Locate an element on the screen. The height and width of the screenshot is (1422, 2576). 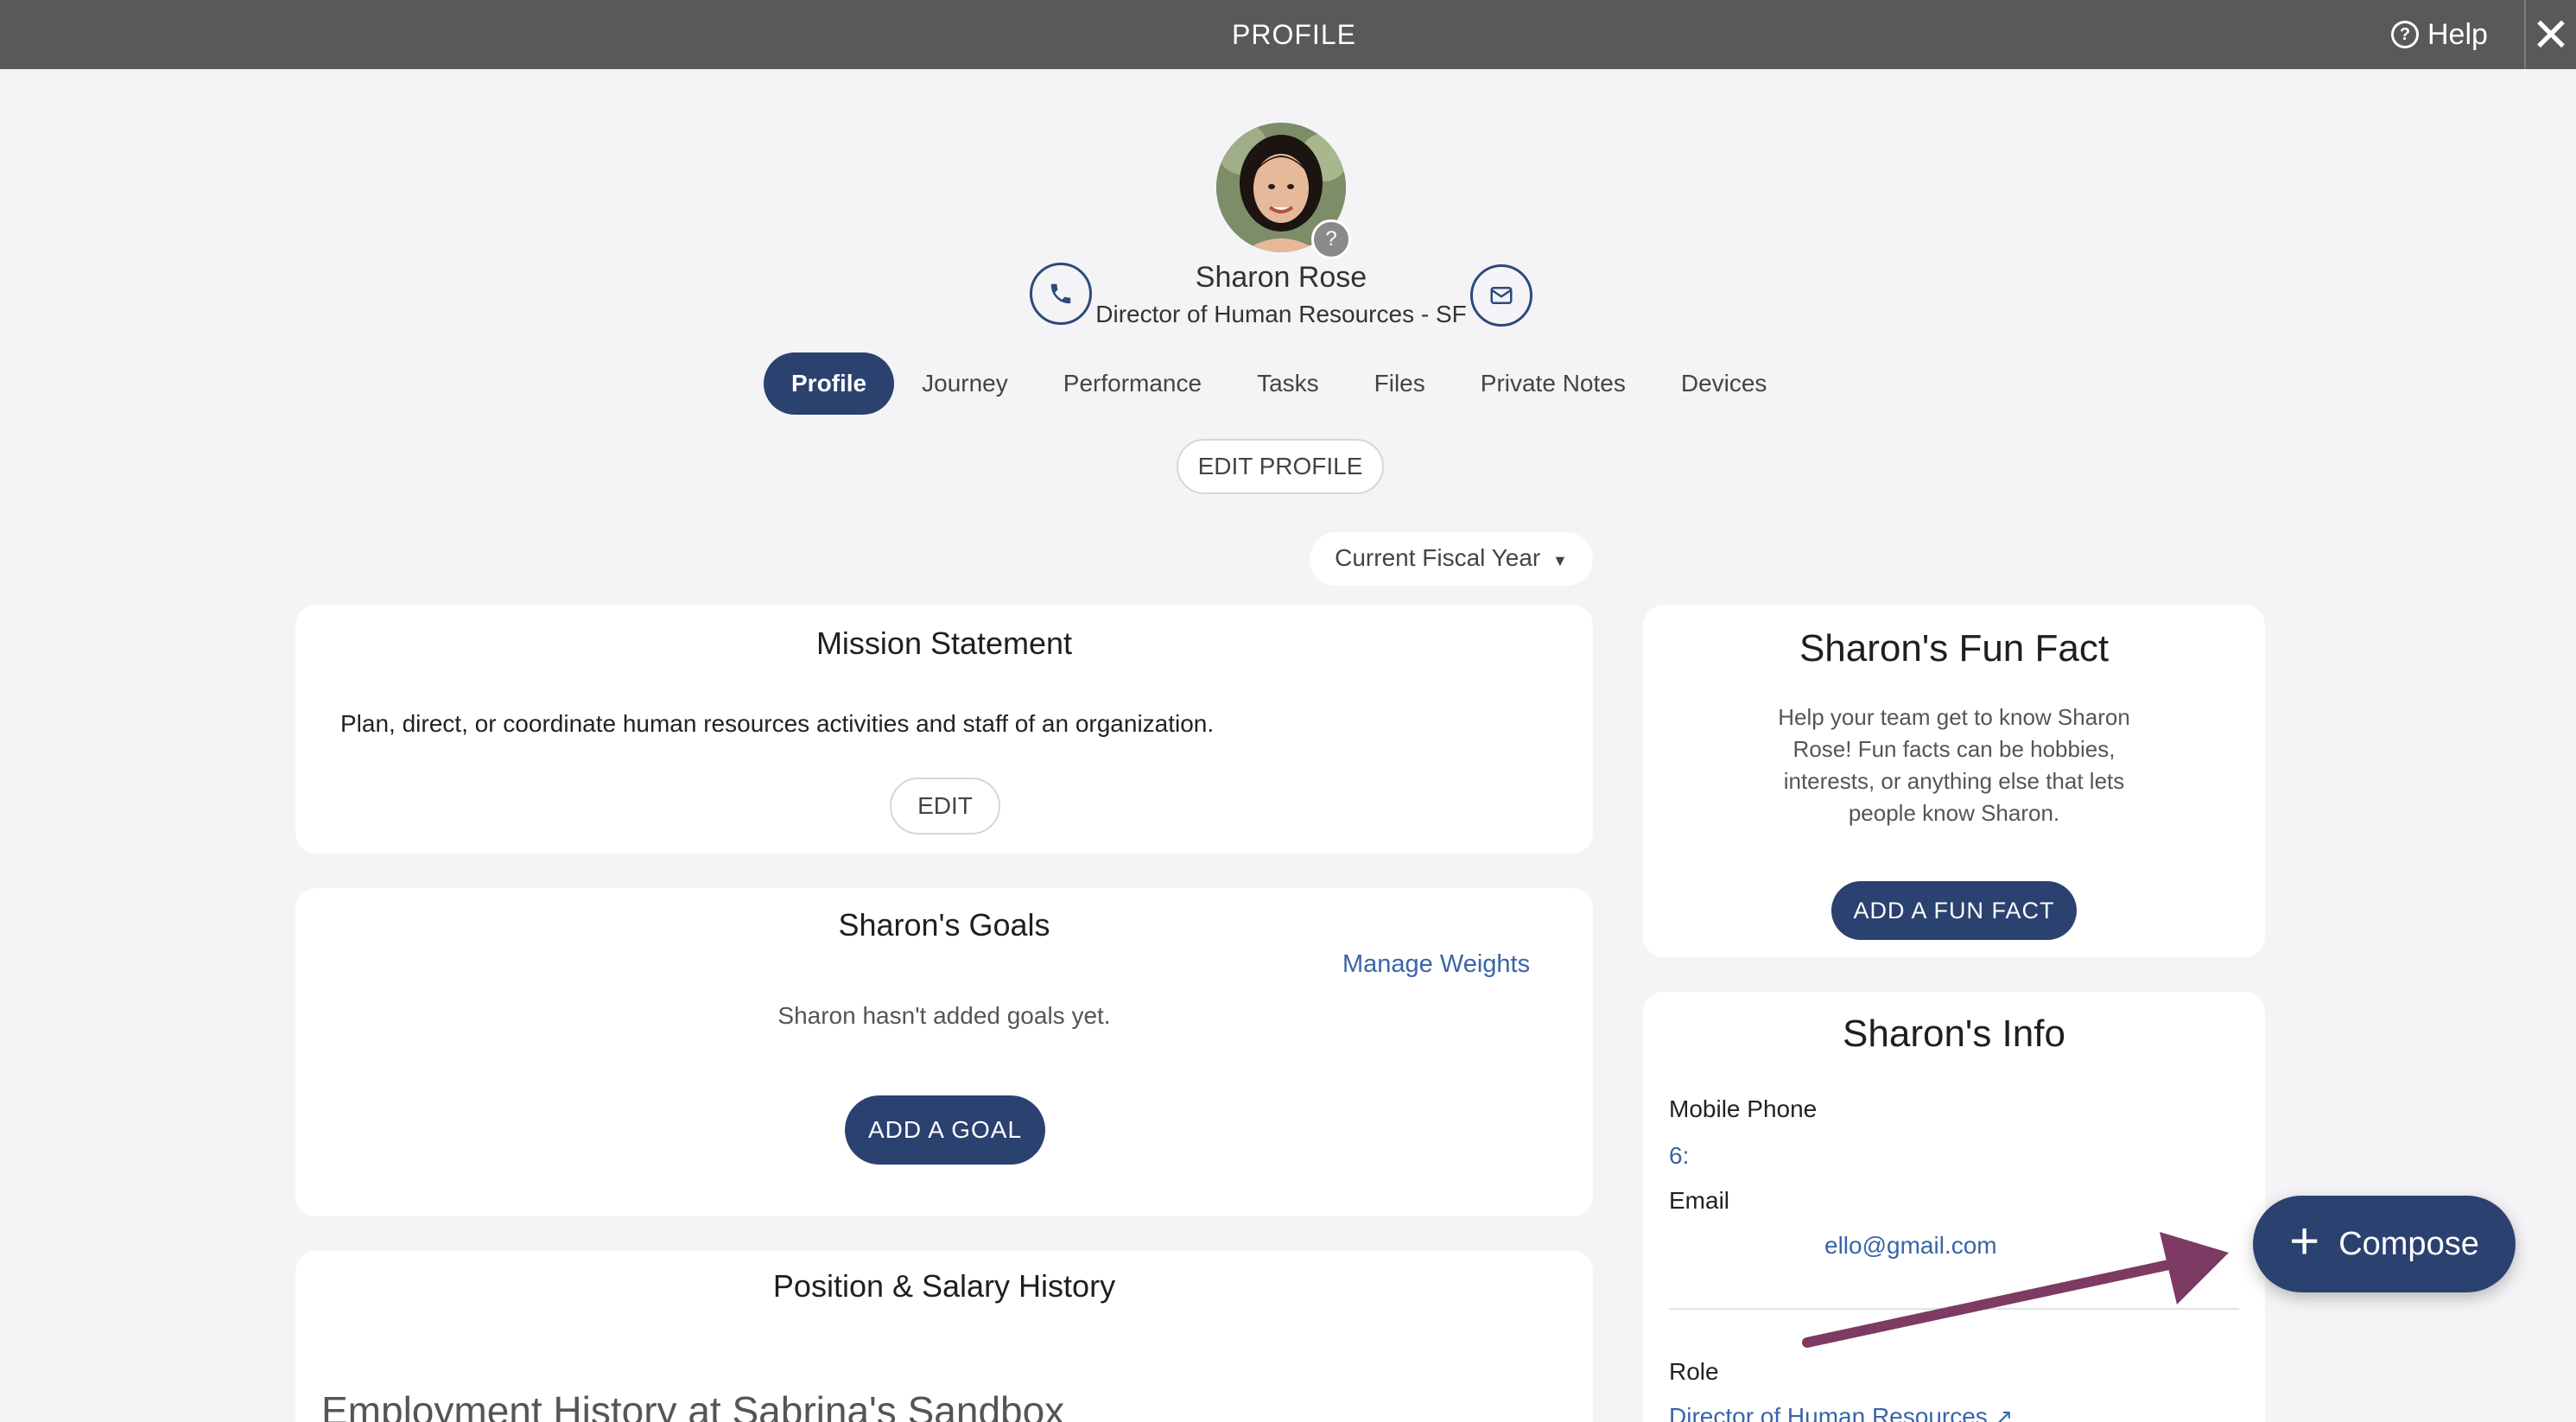
top-bar: PROFILE ? Help ✕ is located at coordinates (1288, 34).